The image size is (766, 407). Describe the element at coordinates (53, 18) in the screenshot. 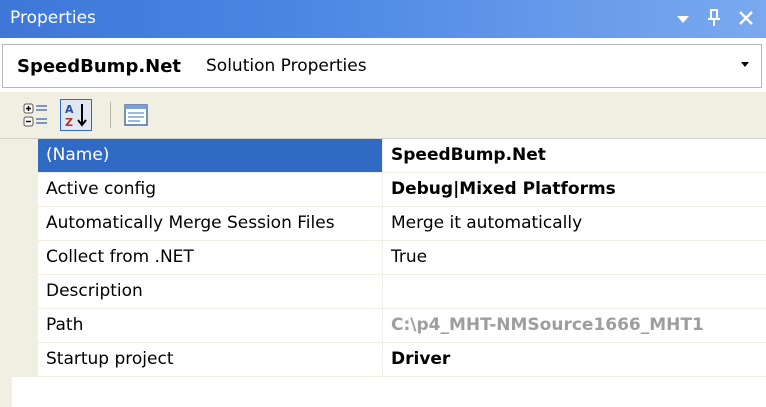

I see `window-title: Properties` at that location.